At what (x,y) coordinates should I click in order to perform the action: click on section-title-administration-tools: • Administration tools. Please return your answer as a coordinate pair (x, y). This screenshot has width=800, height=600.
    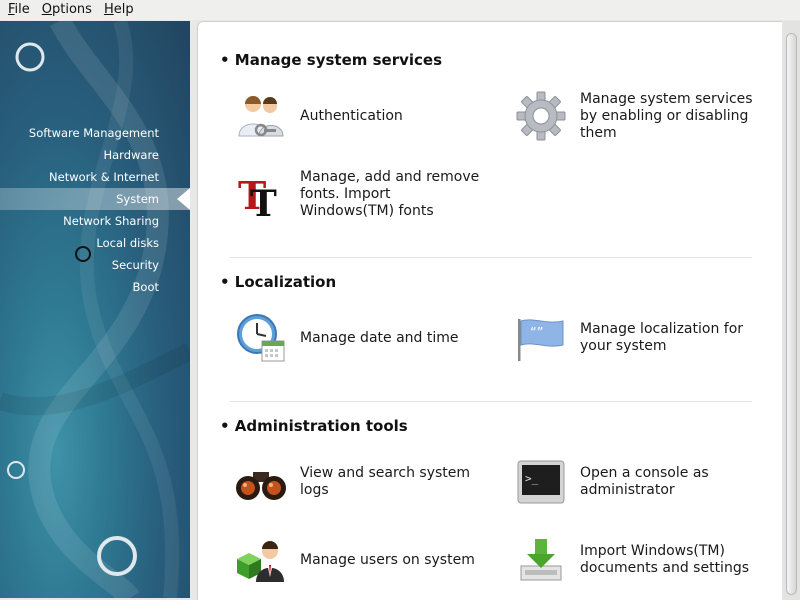
    Looking at the image, I should click on (314, 426).